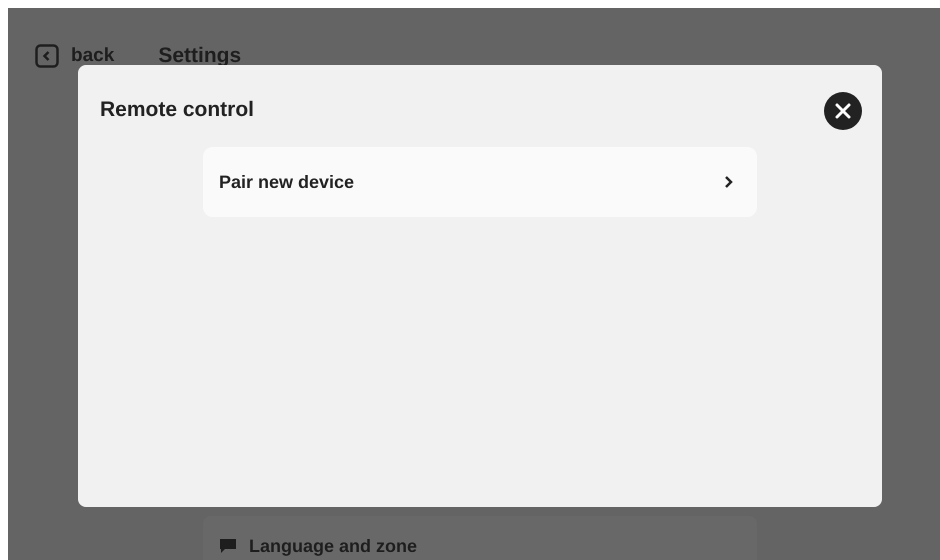 Image resolution: width=940 pixels, height=560 pixels. I want to click on settings-item: Language and zone, so click(480, 538).